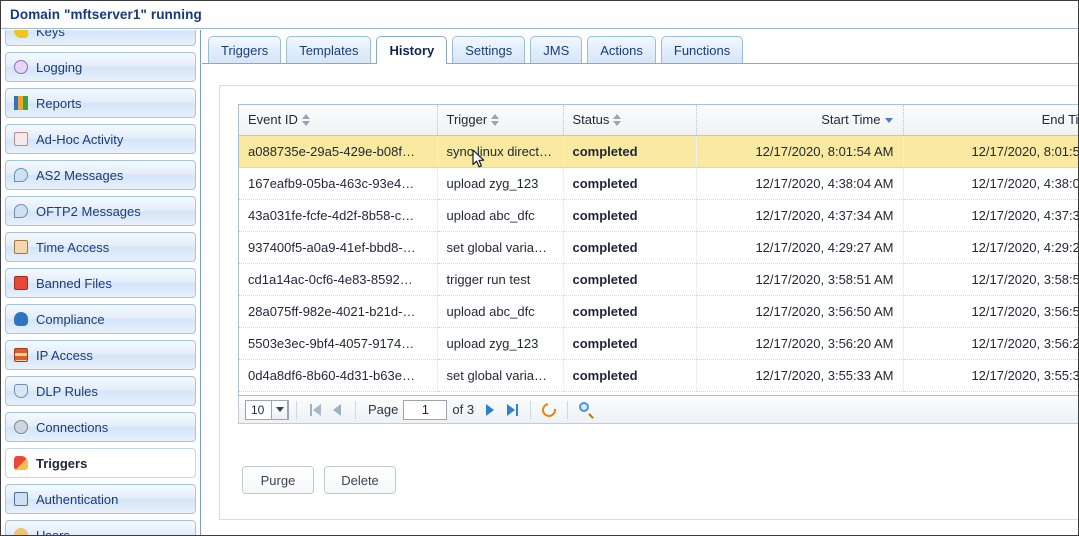 Image resolution: width=1079 pixels, height=536 pixels. Describe the element at coordinates (990, 375) in the screenshot. I see `cell-end-time: 12/17/2020, 3:55:33 AM` at that location.